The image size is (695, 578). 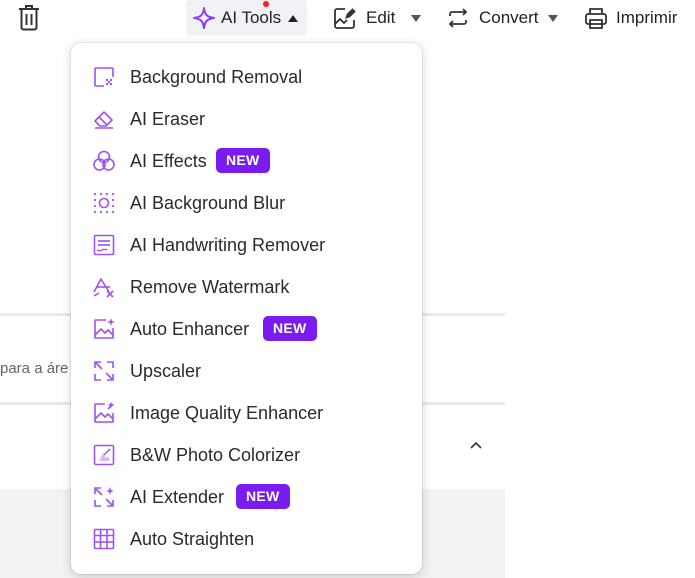 What do you see at coordinates (168, 161) in the screenshot?
I see `menu-item-label: AI Effects` at bounding box center [168, 161].